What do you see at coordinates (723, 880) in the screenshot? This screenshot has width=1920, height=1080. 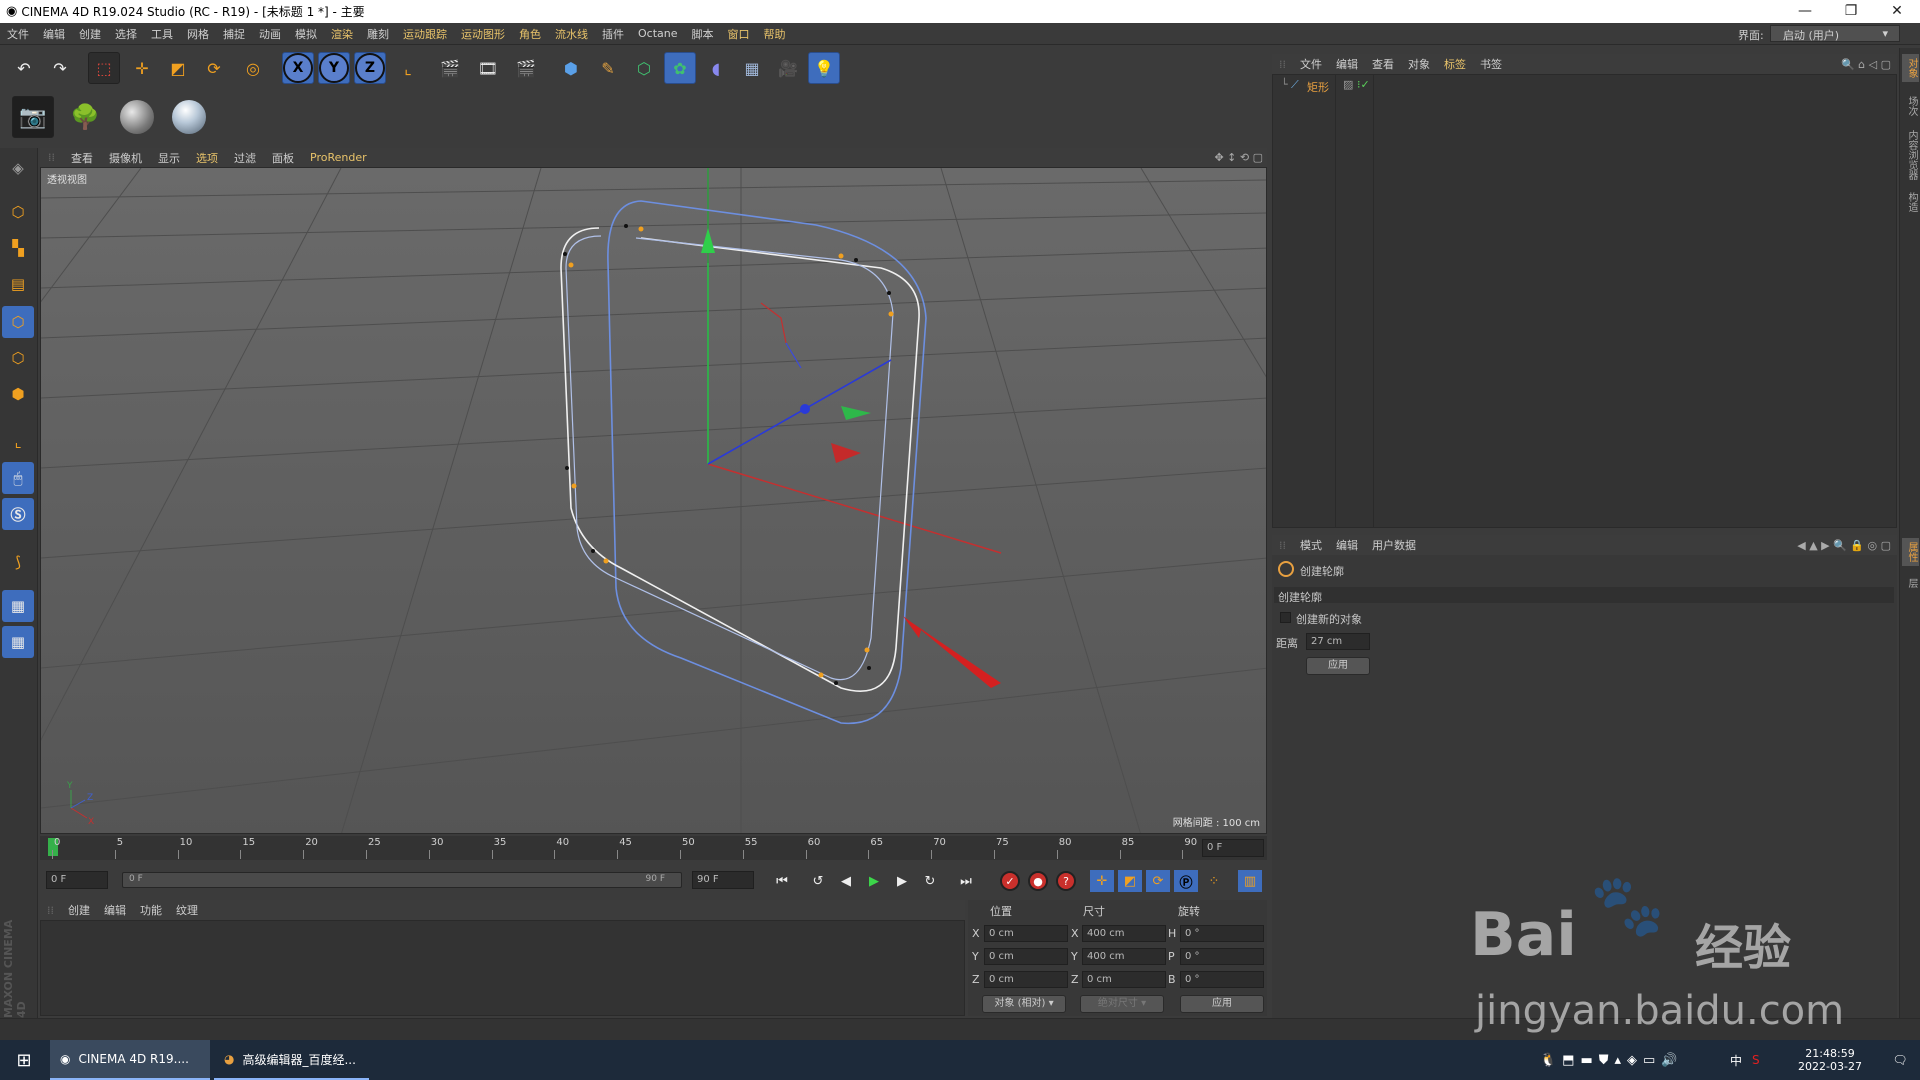 I see `end-frame-field: 90 F` at bounding box center [723, 880].